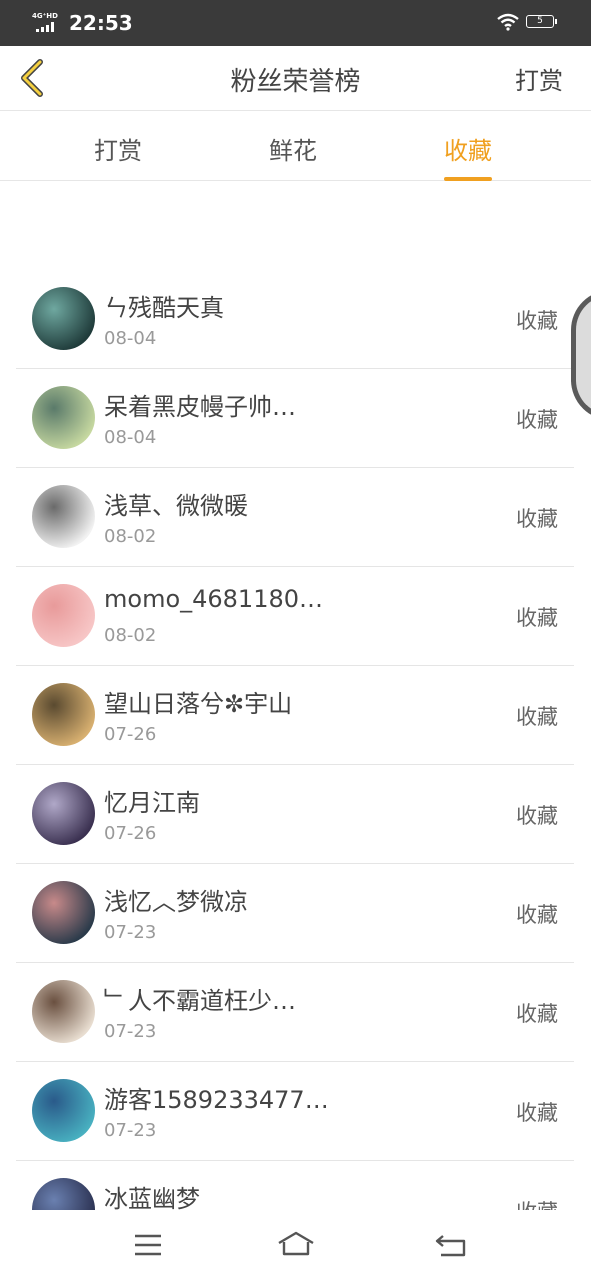 This screenshot has height=1280, width=591. What do you see at coordinates (468, 156) in the screenshot?
I see `tab-favorites: 收藏` at bounding box center [468, 156].